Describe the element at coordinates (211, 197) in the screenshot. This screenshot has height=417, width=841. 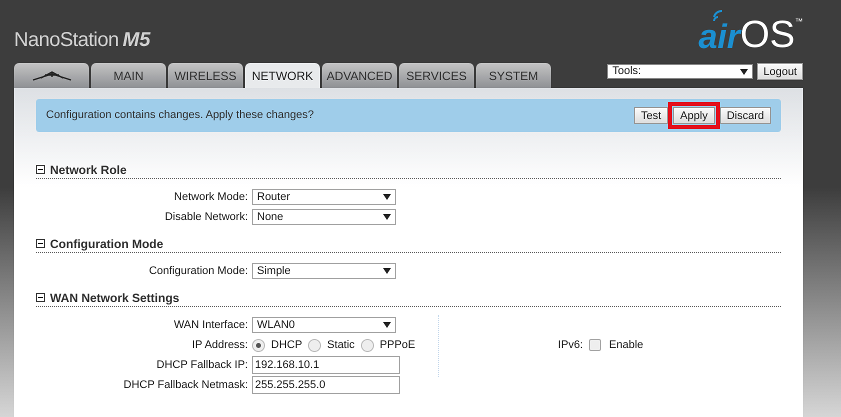
I see `field-label: Network Mode:` at that location.